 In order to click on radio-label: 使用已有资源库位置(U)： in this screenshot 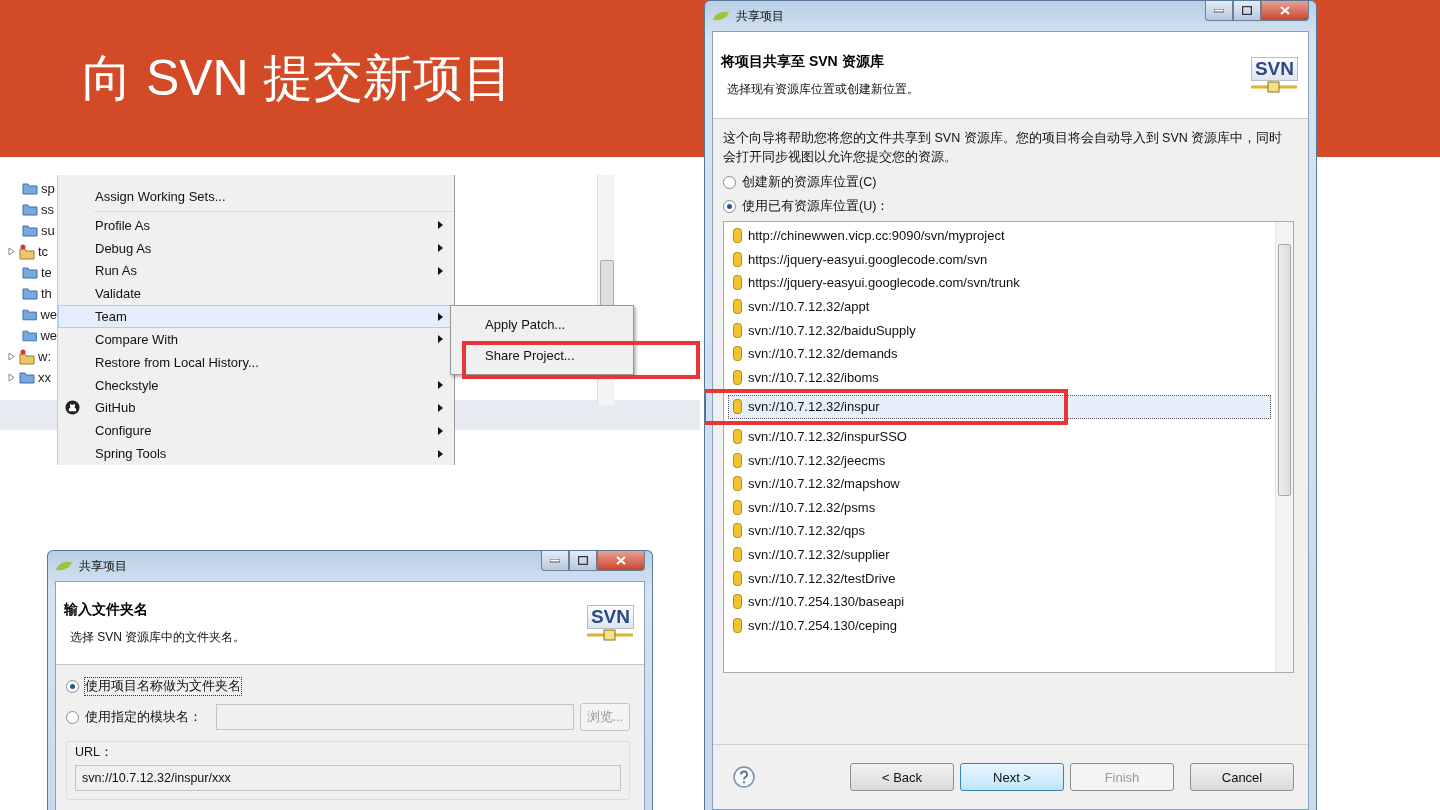, I will do `click(816, 206)`.